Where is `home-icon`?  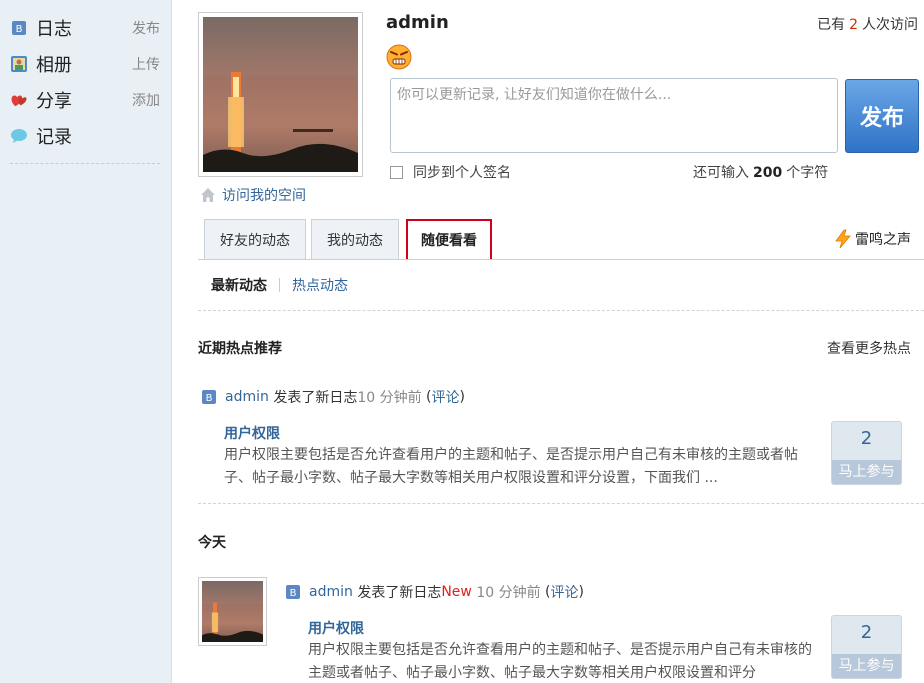 home-icon is located at coordinates (208, 195).